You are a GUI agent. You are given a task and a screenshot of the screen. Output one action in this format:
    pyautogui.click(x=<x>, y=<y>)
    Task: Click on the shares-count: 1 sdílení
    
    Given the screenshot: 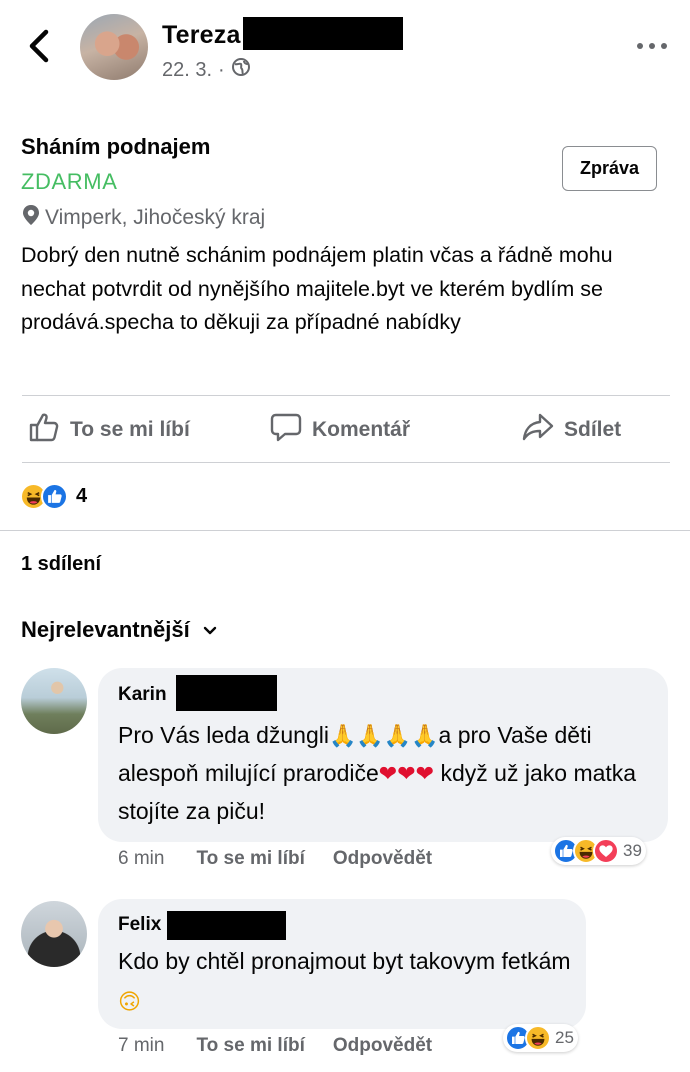 What is the action you would take?
    pyautogui.click(x=61, y=564)
    